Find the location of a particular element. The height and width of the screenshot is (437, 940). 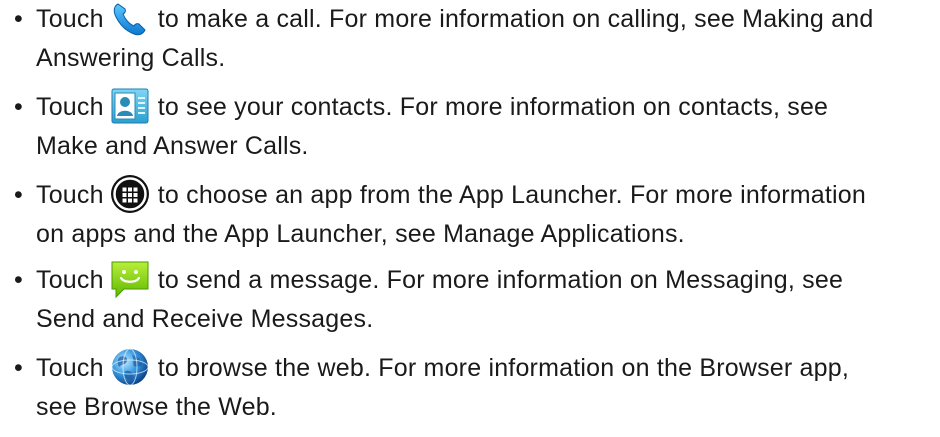

item-line-2: see Browse the Web. is located at coordinates (156, 407).